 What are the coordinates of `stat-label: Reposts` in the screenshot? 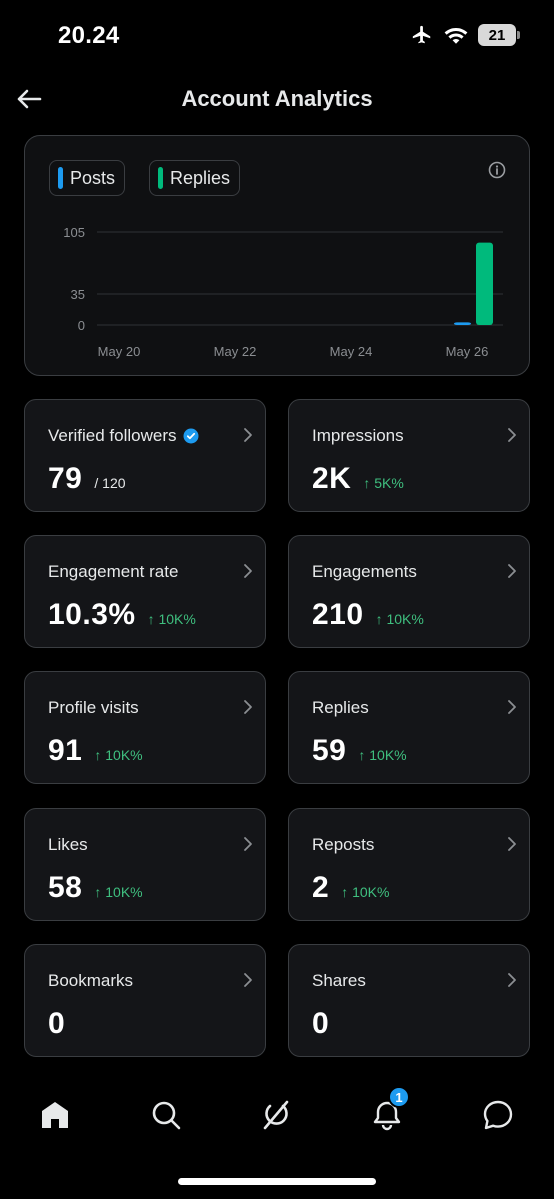 It's located at (343, 845).